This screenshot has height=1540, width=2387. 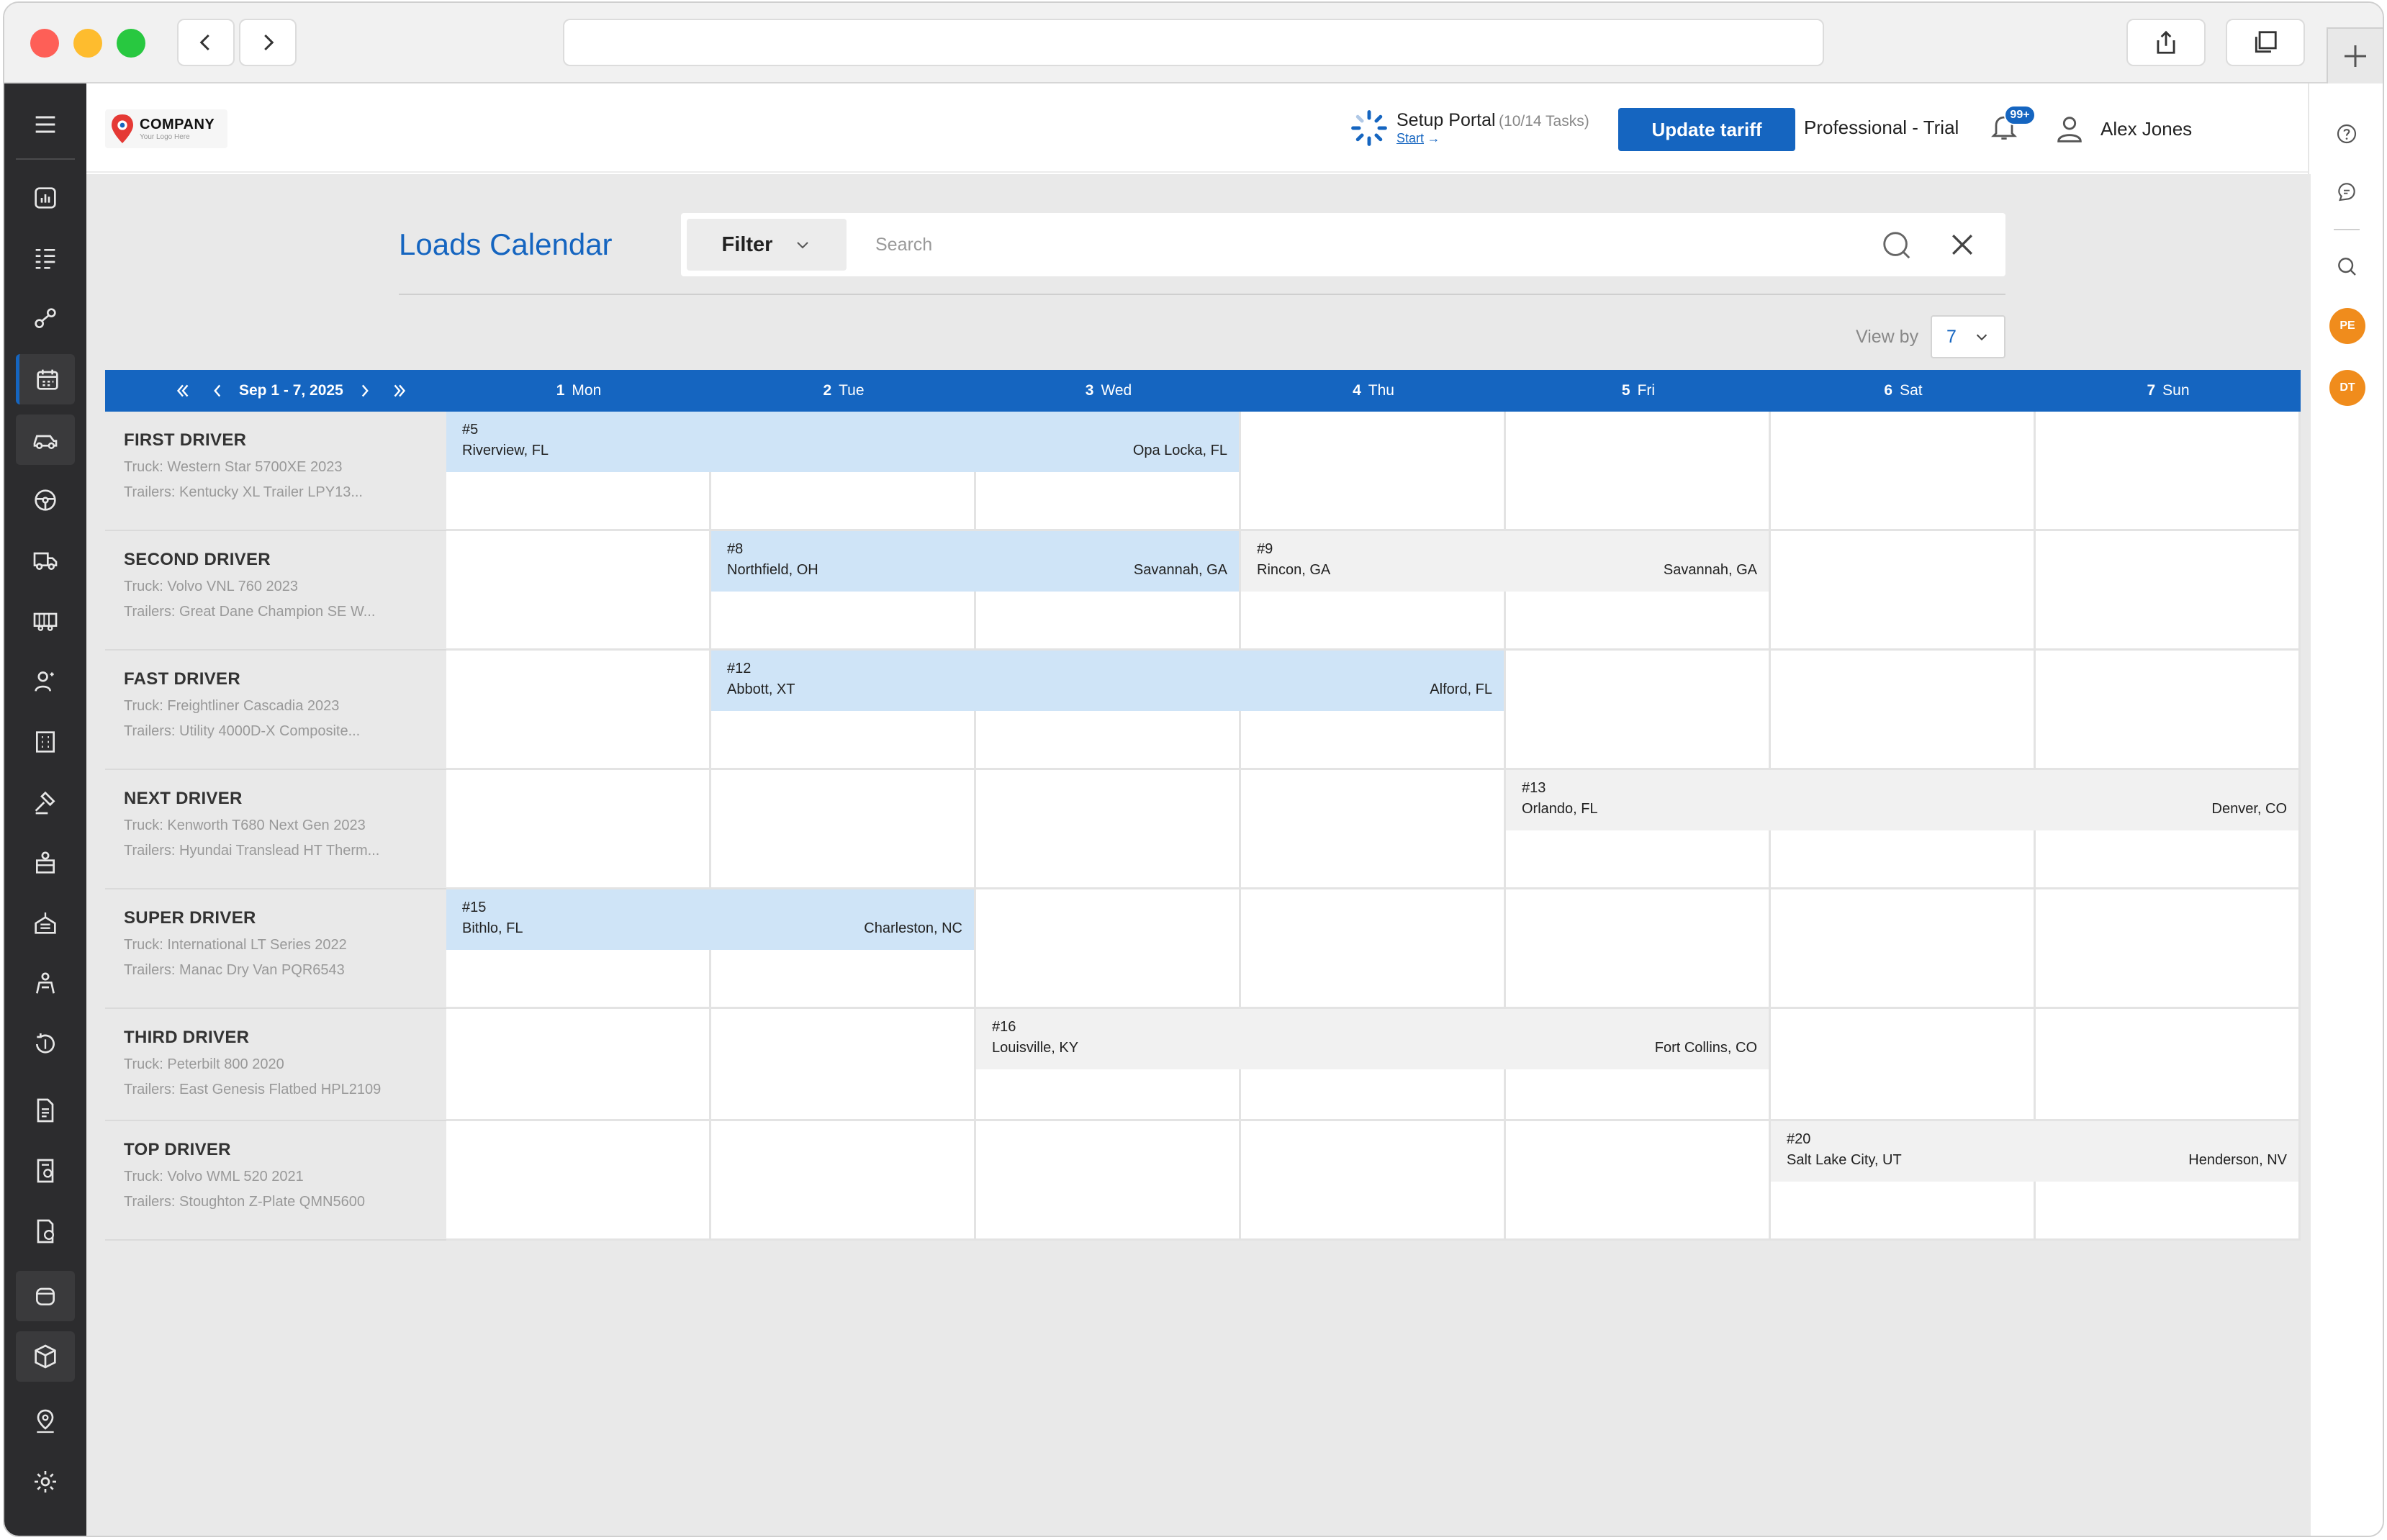 I want to click on sidebar-item-shippers, so click(x=45, y=863).